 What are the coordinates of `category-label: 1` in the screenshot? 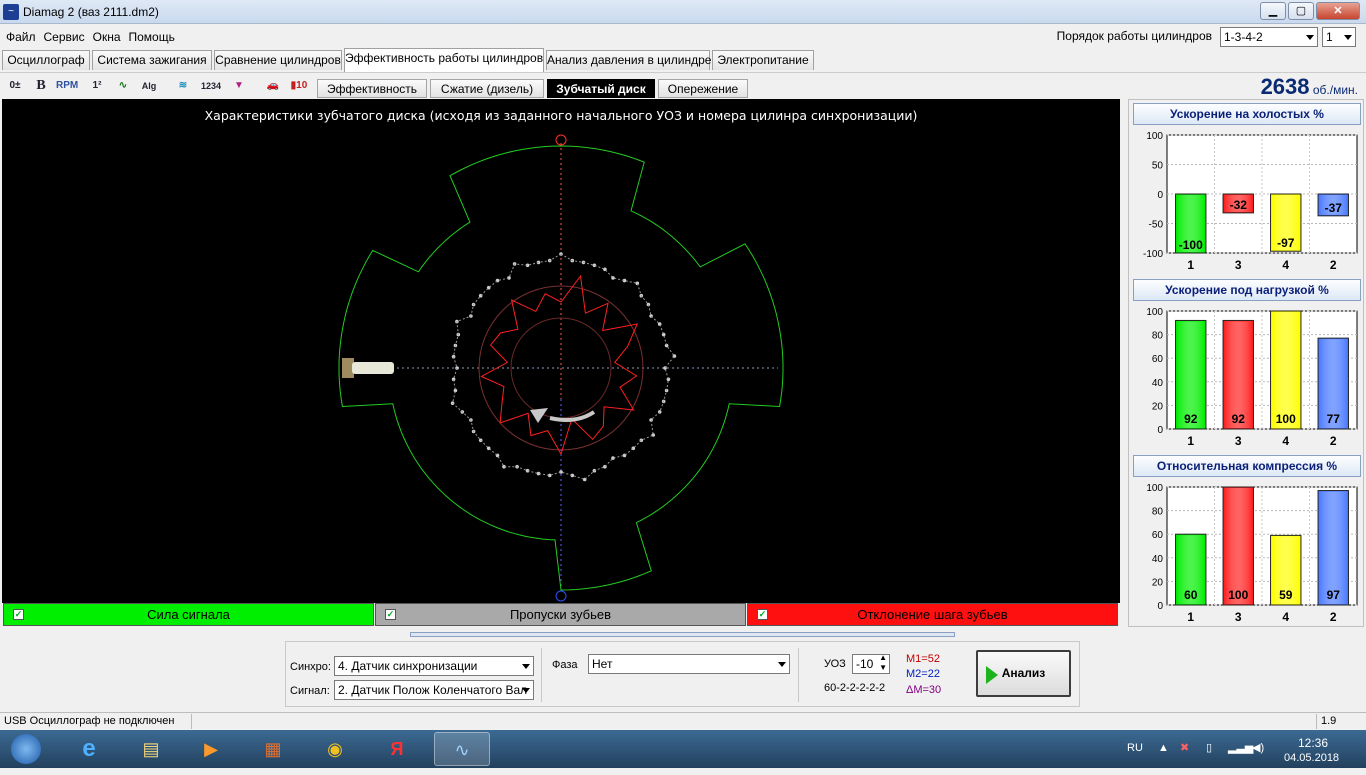 It's located at (1190, 441).